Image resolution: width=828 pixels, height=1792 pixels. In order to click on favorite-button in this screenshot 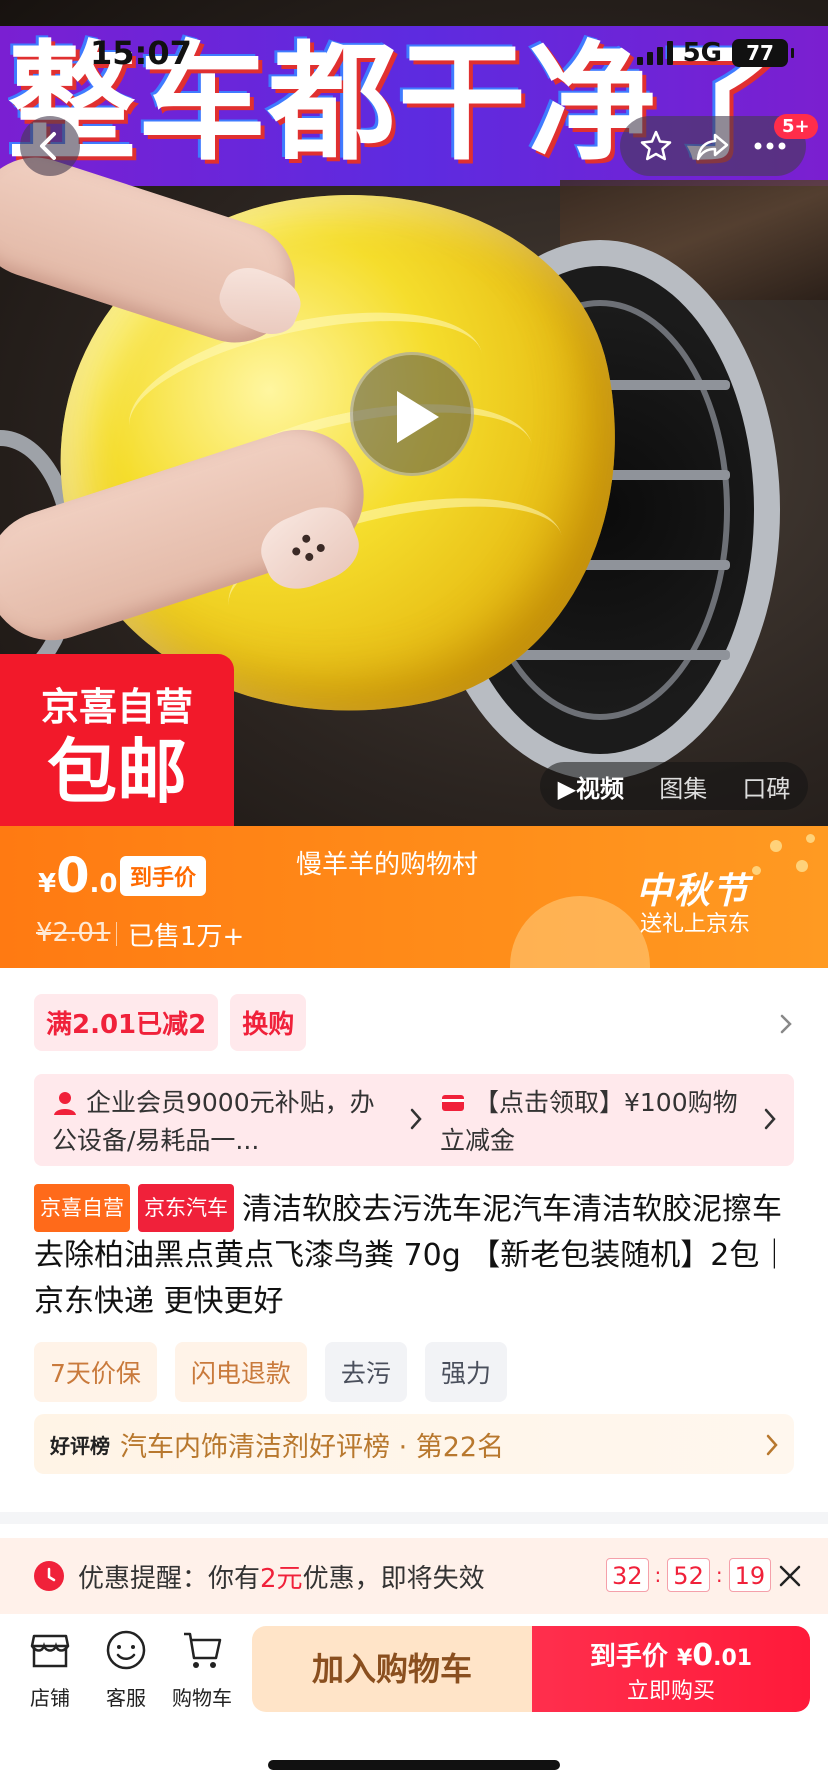, I will do `click(656, 146)`.